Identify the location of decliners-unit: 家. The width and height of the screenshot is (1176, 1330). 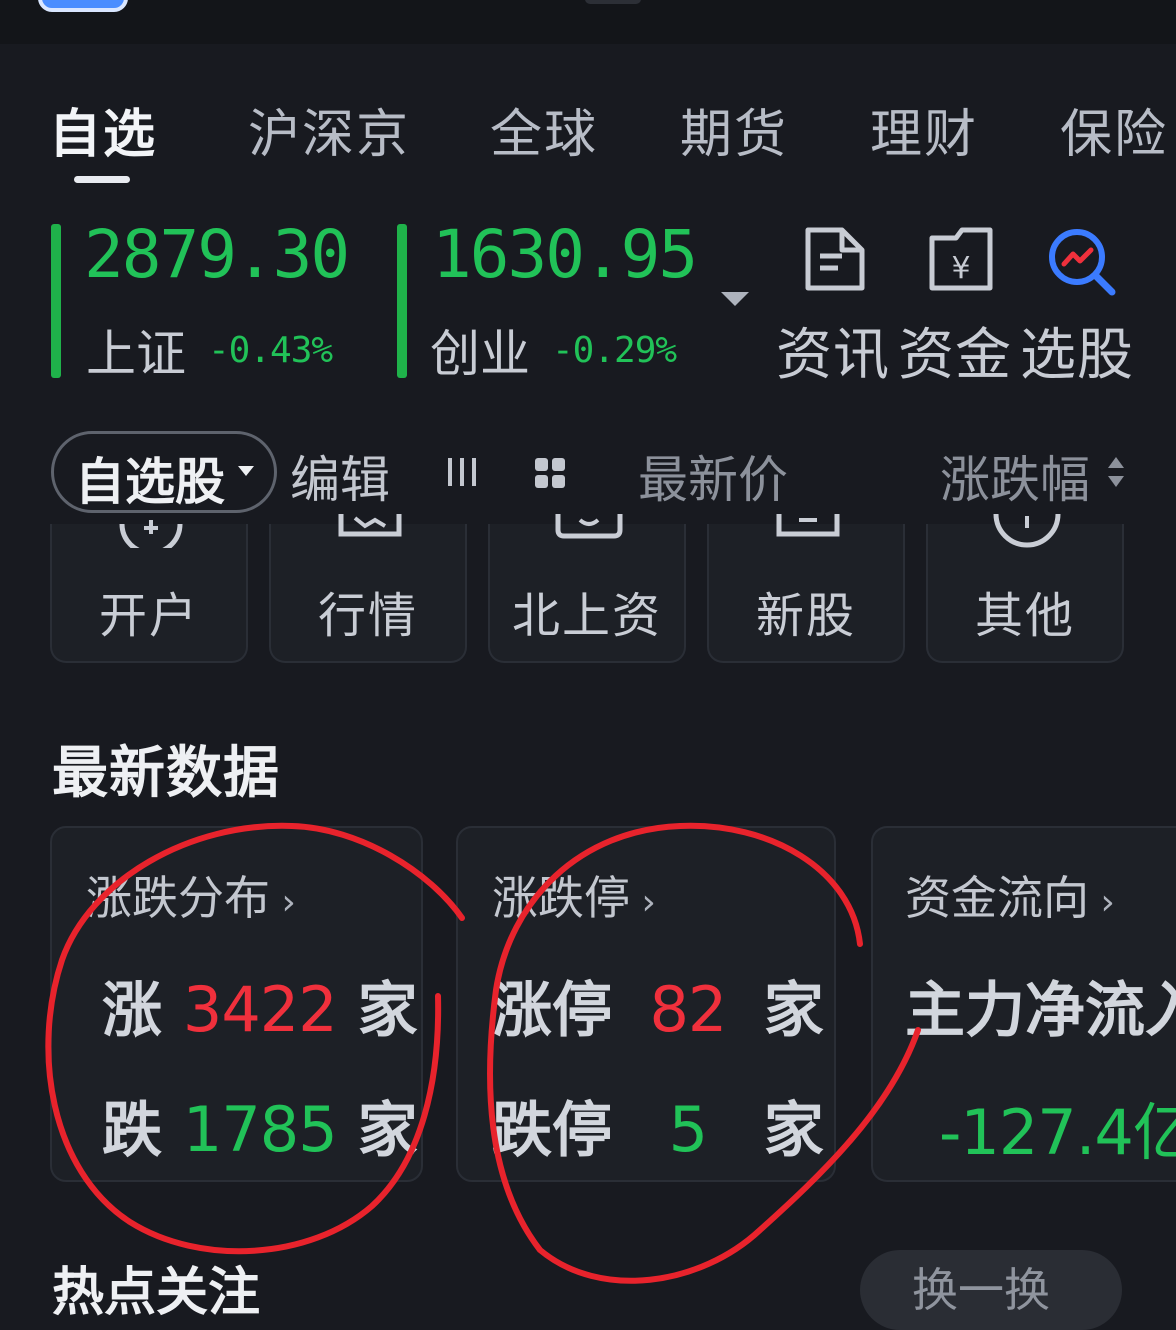
(387, 1131).